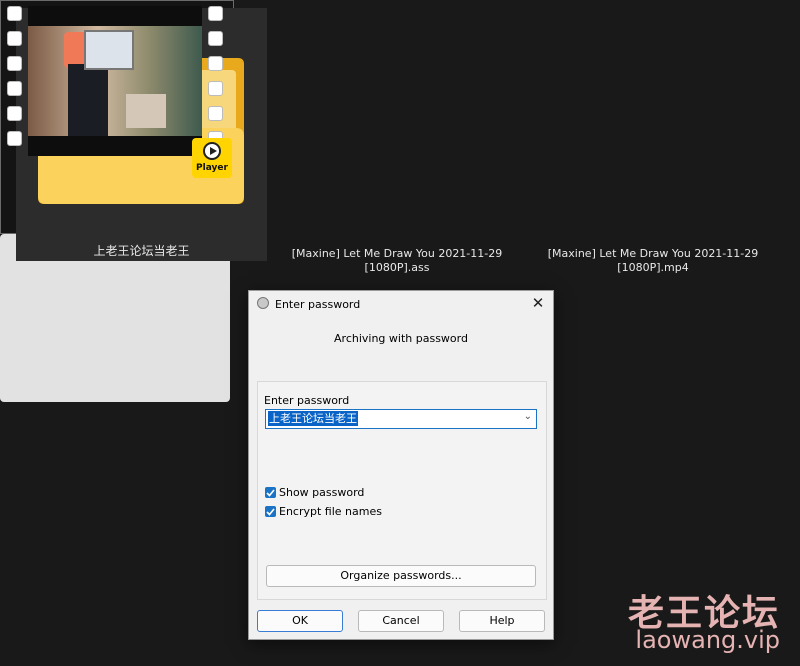 Image resolution: width=800 pixels, height=666 pixels. I want to click on watermark-url: laowang.vip, so click(707, 640).